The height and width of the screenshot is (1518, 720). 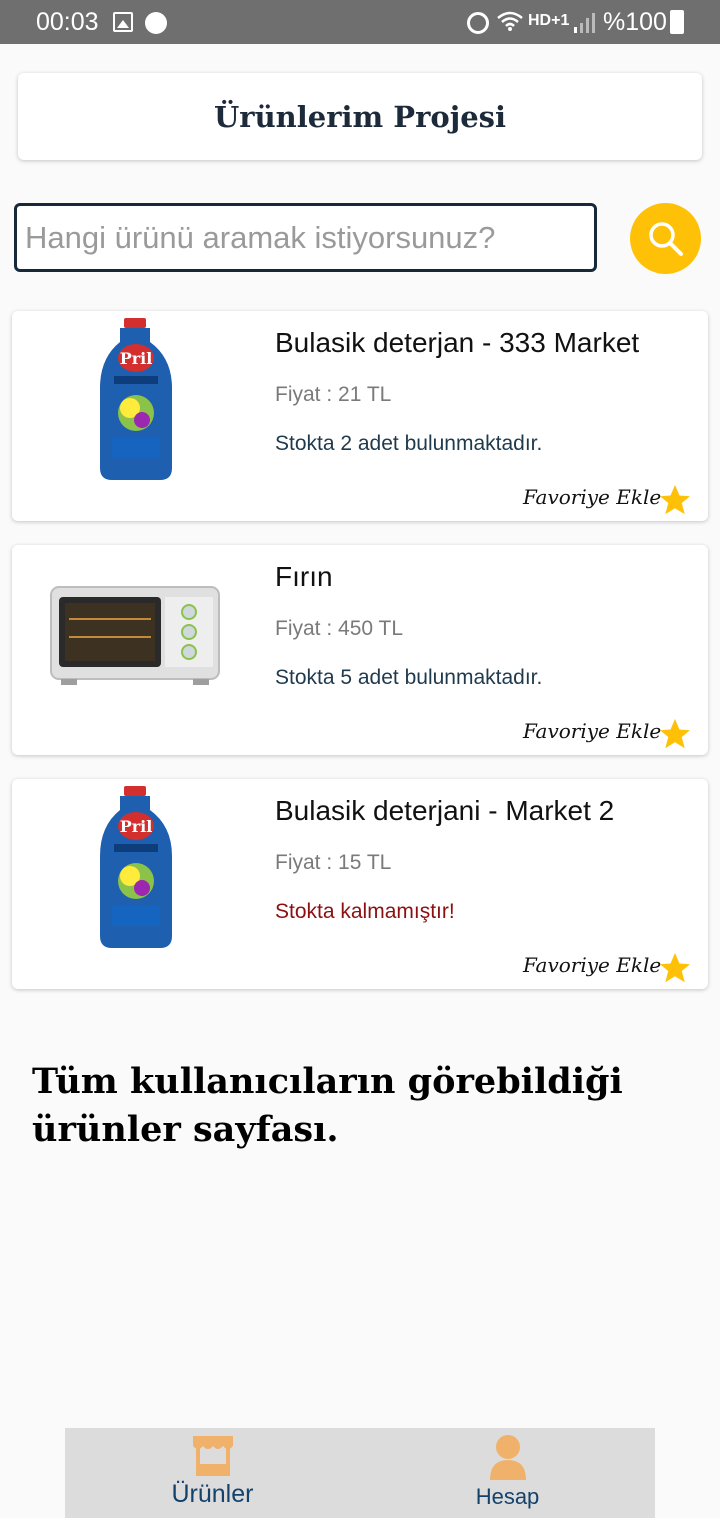 What do you see at coordinates (156, 23) in the screenshot?
I see `sync-icon` at bounding box center [156, 23].